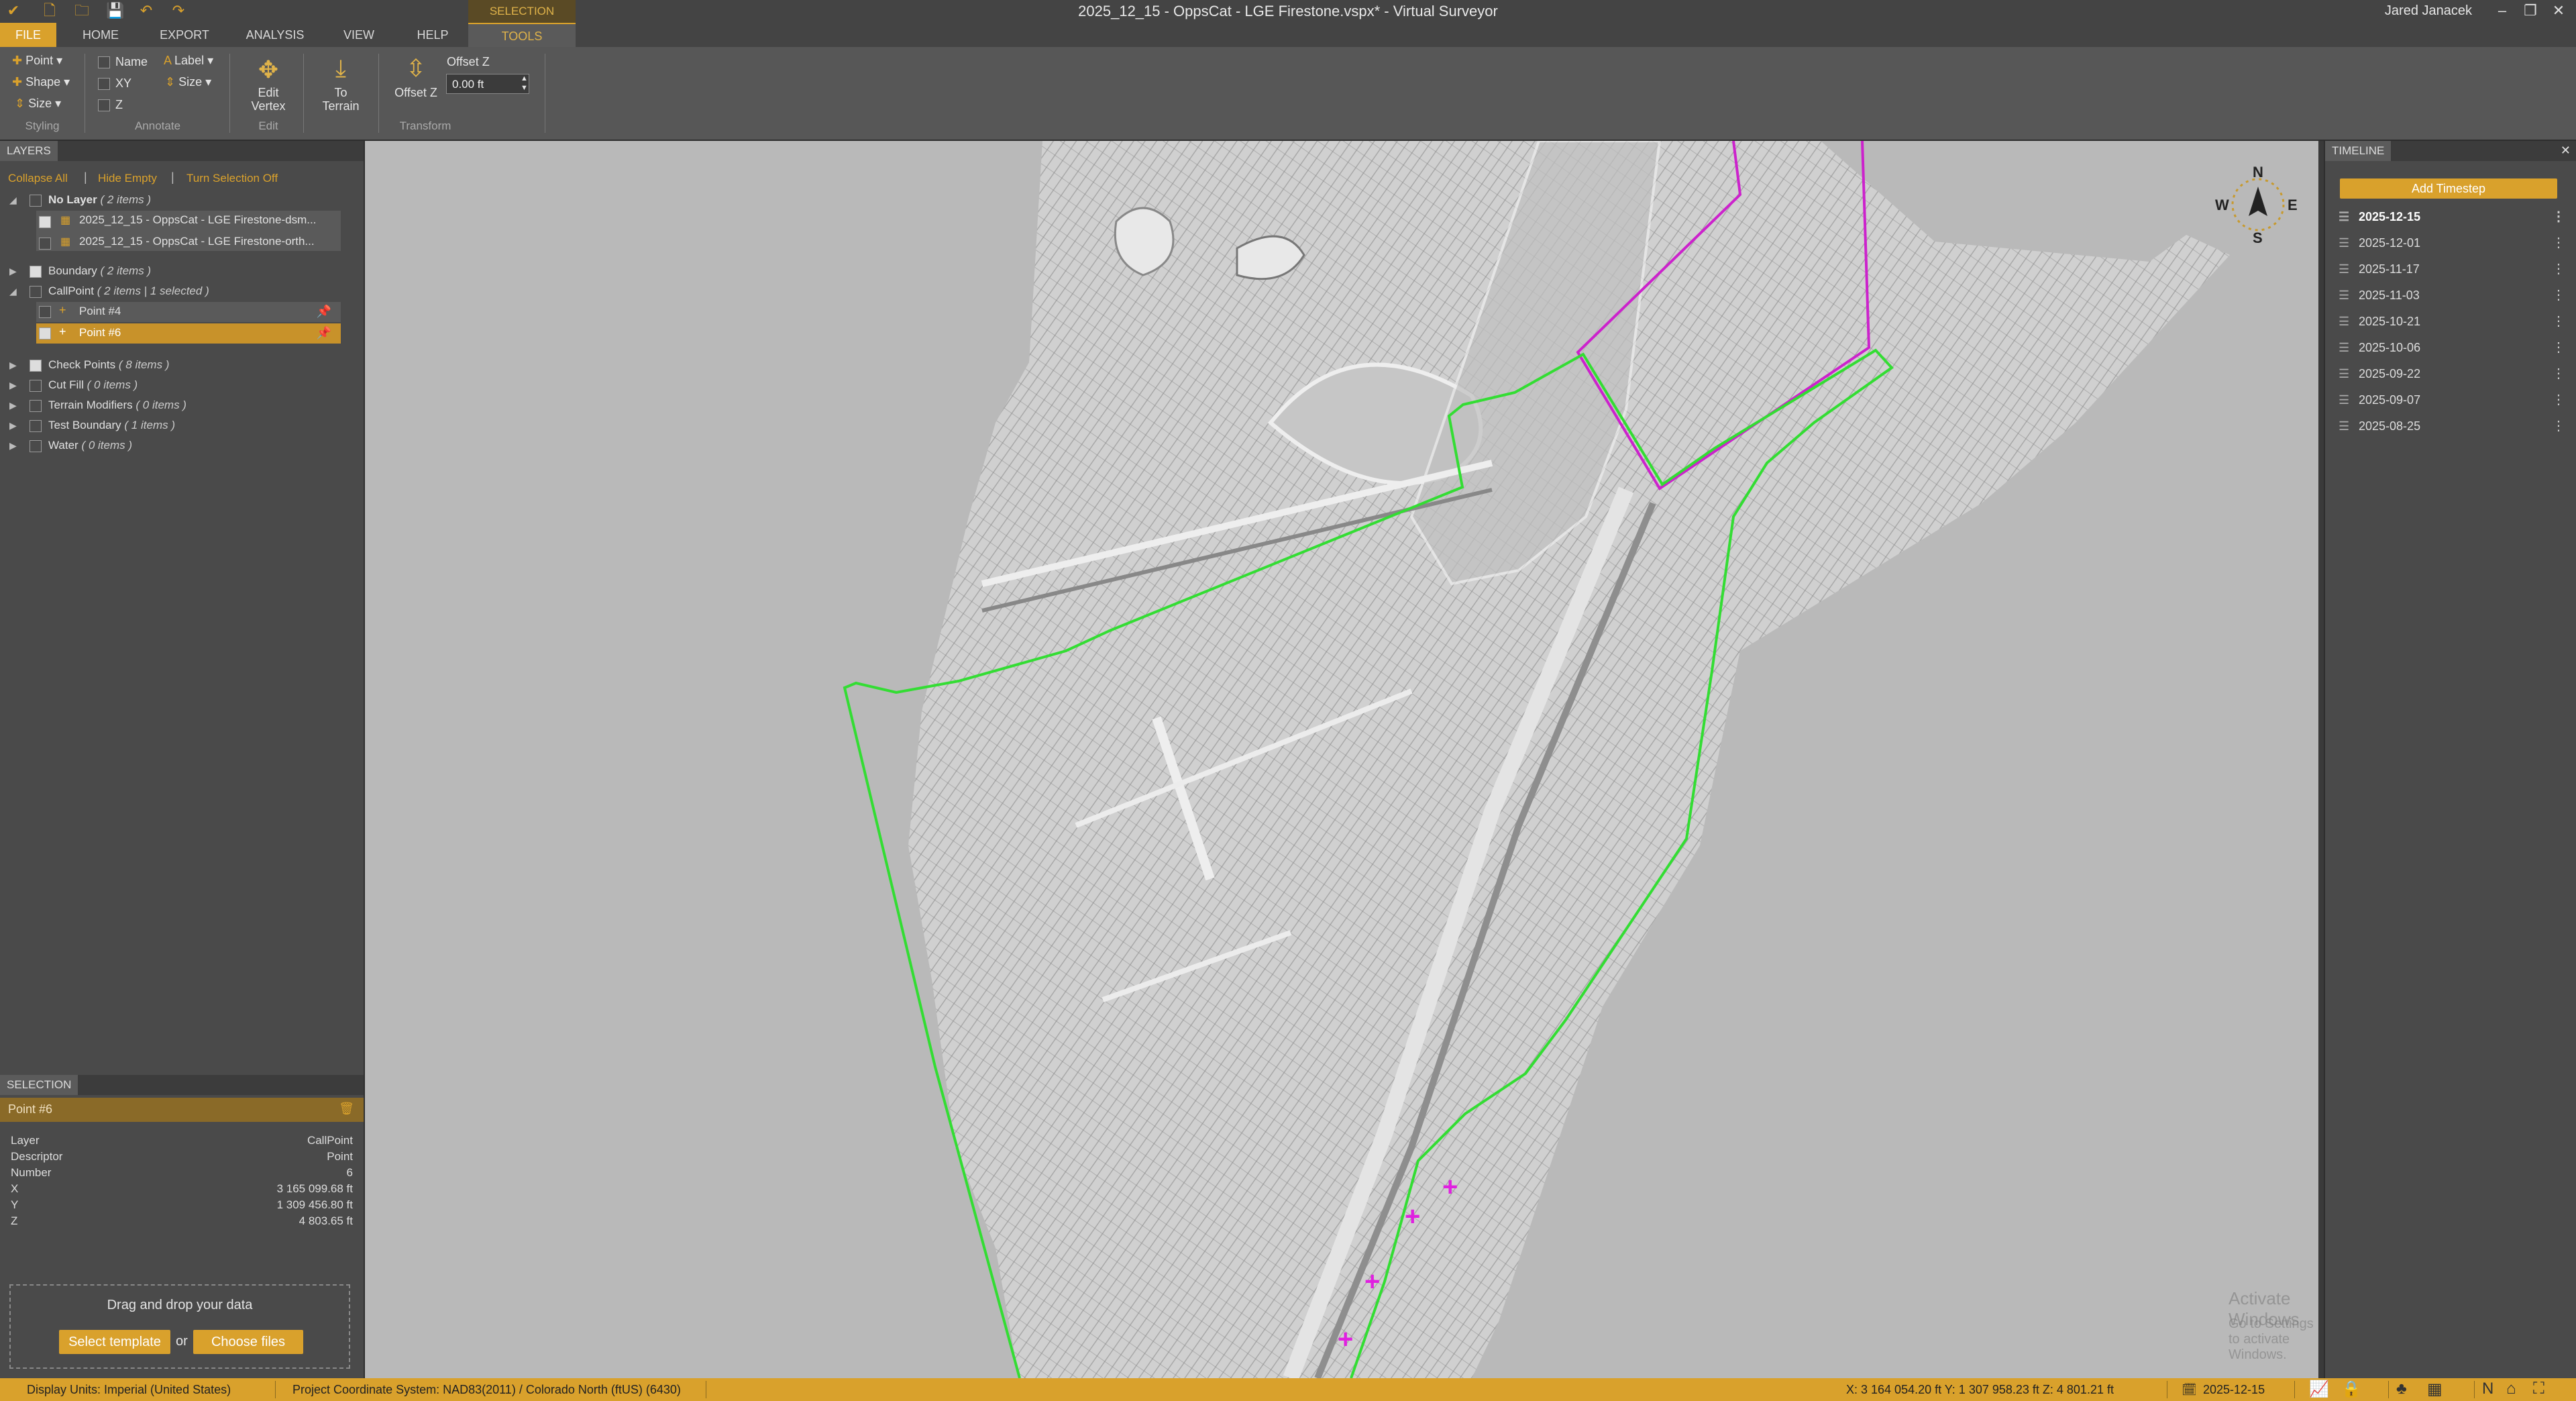 This screenshot has height=1401, width=2576. I want to click on collapse-all-link: Collapse All, so click(38, 178).